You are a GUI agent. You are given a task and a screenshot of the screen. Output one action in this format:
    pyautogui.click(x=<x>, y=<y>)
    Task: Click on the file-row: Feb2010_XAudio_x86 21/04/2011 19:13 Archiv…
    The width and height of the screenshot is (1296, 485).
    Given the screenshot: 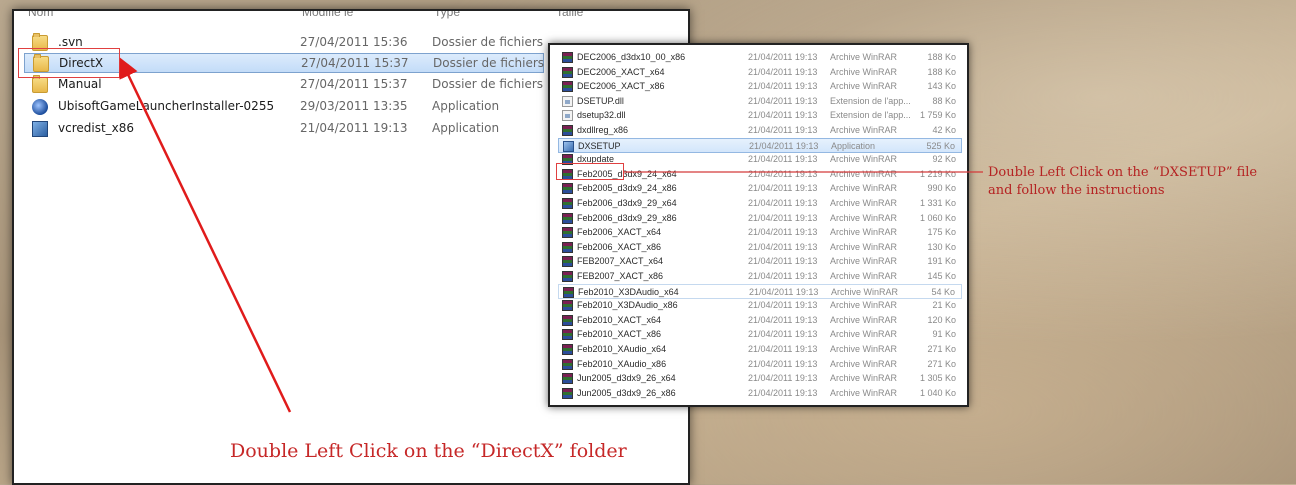 What is the action you would take?
    pyautogui.click(x=760, y=364)
    